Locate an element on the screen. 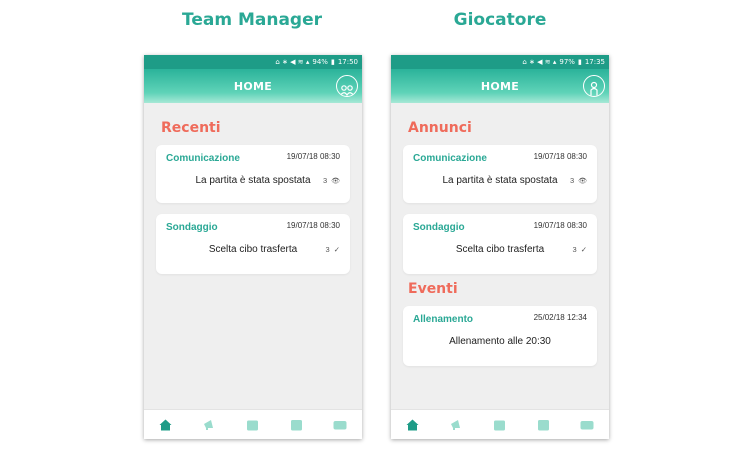 This screenshot has width=748, height=456. battery-level: 94% is located at coordinates (320, 62).